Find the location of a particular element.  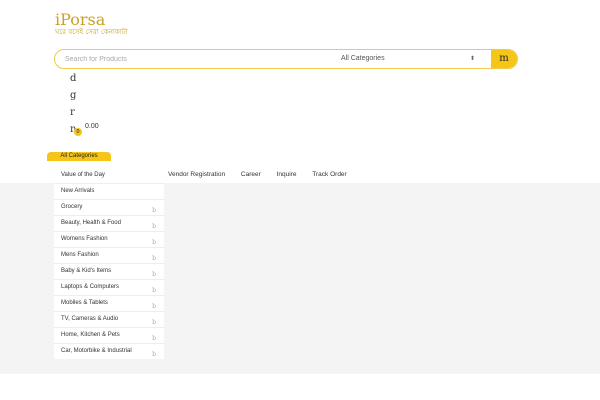

logo-subtitle: ঘরে বসেই সেরা কেনাকাটা is located at coordinates (91, 32).